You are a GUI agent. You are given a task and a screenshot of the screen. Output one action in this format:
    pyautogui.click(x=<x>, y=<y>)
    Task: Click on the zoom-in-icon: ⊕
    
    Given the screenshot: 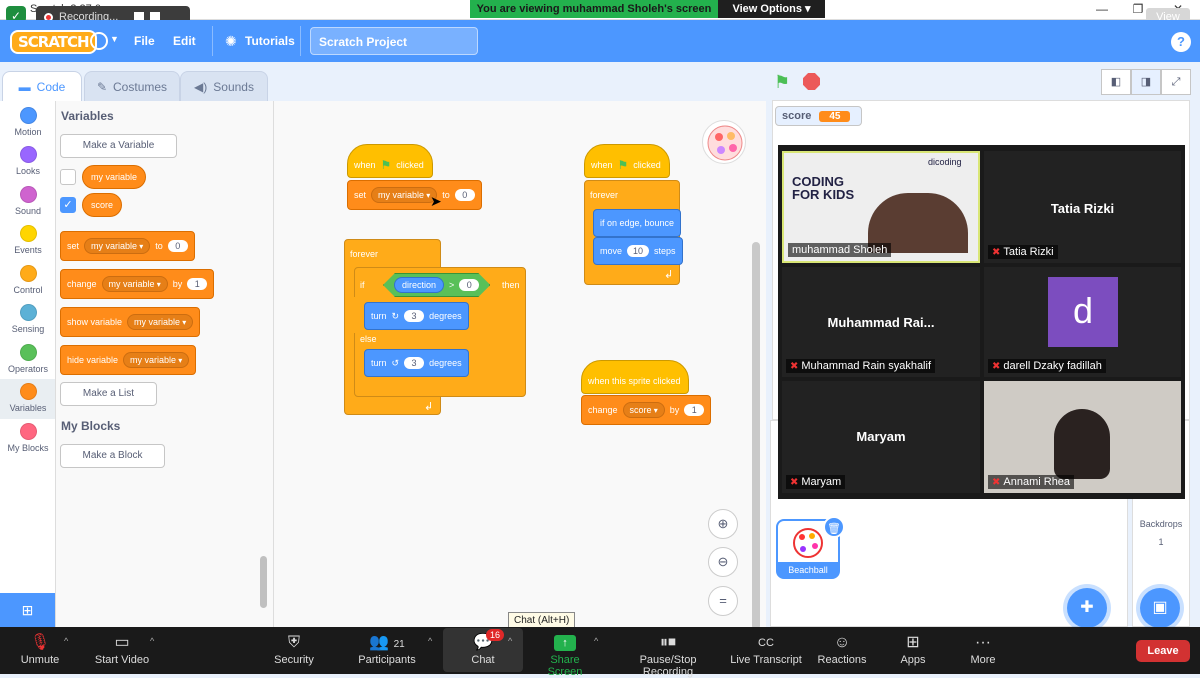 What is the action you would take?
    pyautogui.click(x=723, y=524)
    